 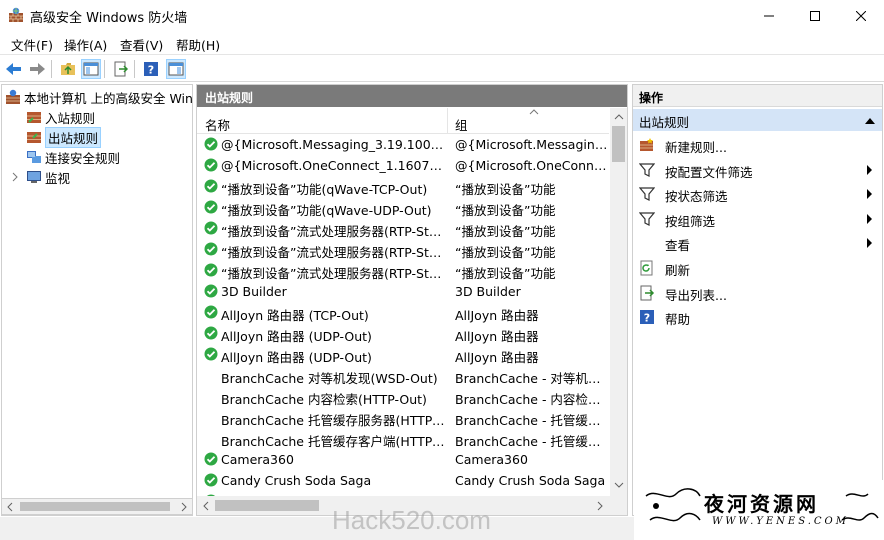 I want to click on minimize-icon, so click(x=769, y=15).